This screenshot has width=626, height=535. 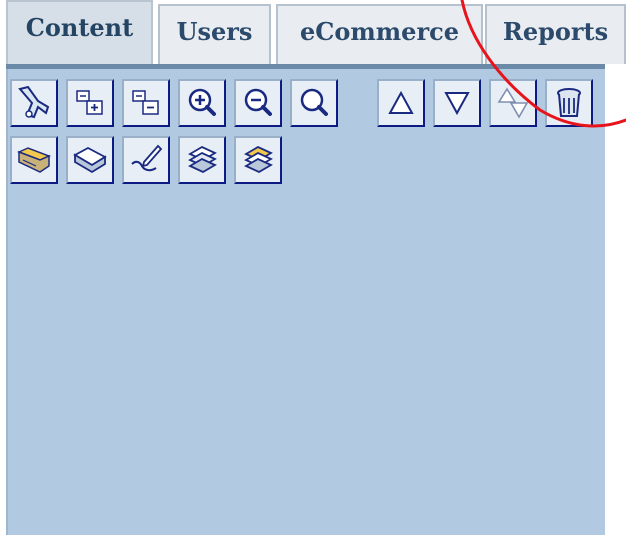 I want to click on zoom-out-icon, so click(x=258, y=102).